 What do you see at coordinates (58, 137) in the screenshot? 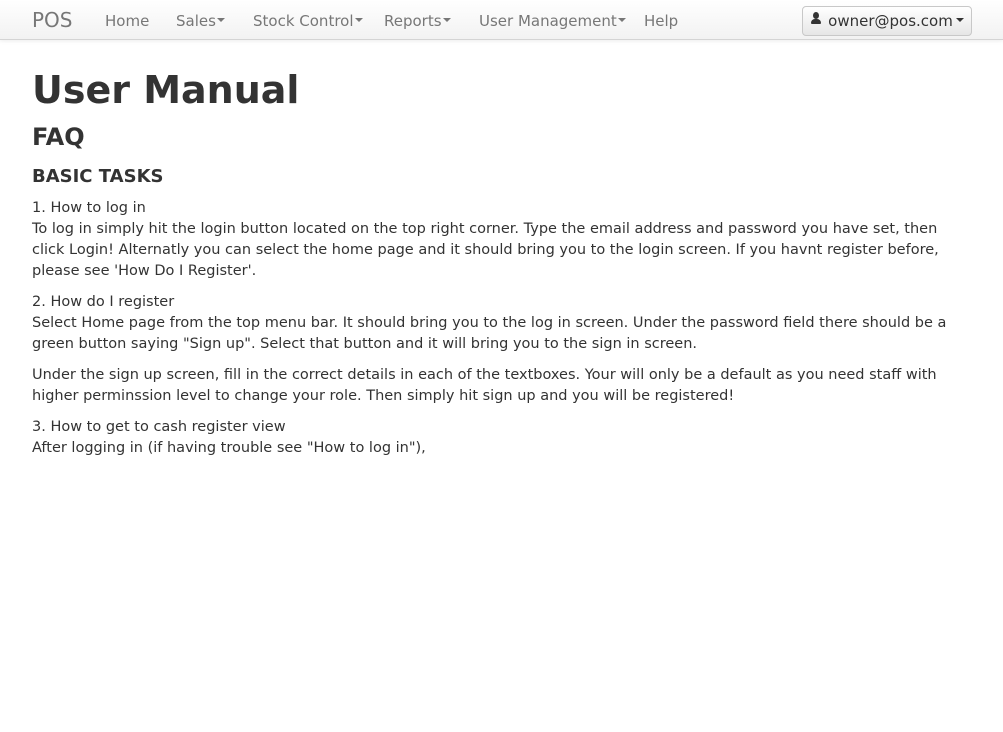
I see `section-heading-faq: FAQ` at bounding box center [58, 137].